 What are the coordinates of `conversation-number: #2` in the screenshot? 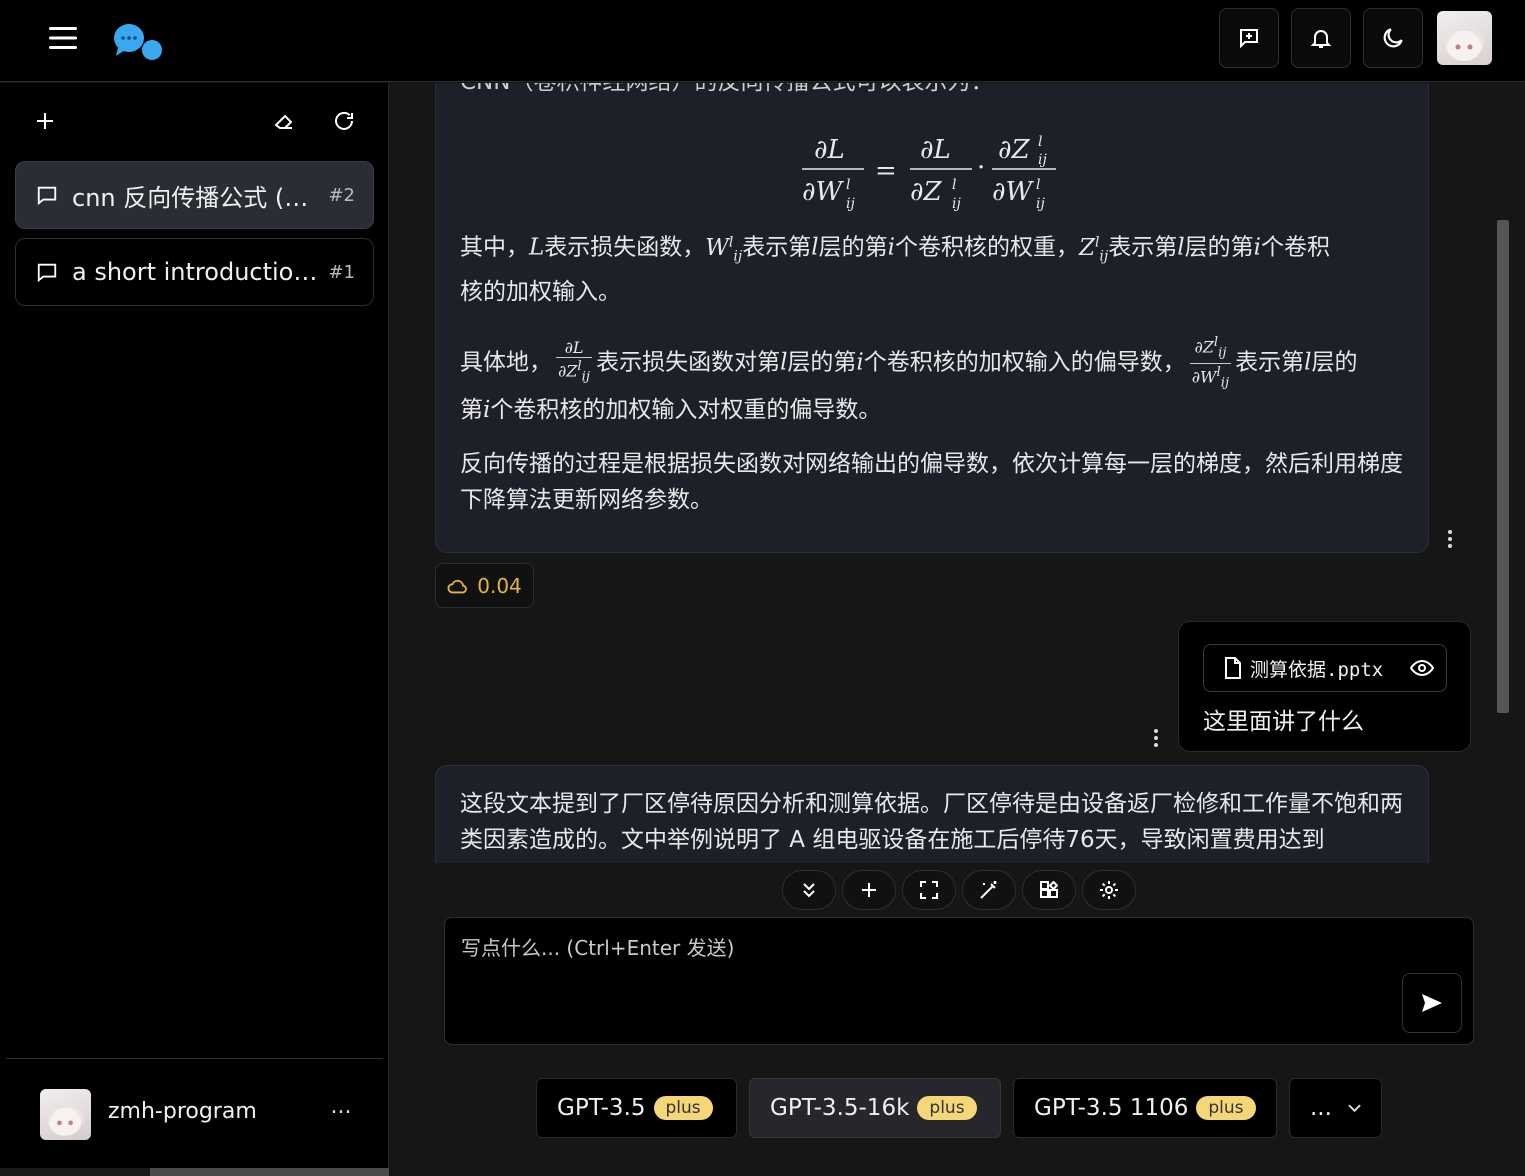 It's located at (341, 195).